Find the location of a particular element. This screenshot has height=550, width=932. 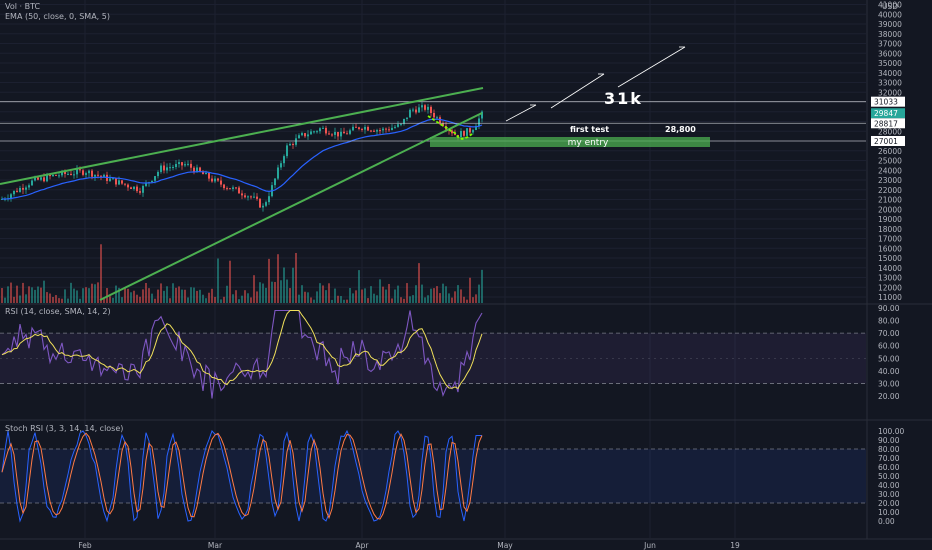

stoch-axis-tick: 60.00 is located at coordinates (889, 467).